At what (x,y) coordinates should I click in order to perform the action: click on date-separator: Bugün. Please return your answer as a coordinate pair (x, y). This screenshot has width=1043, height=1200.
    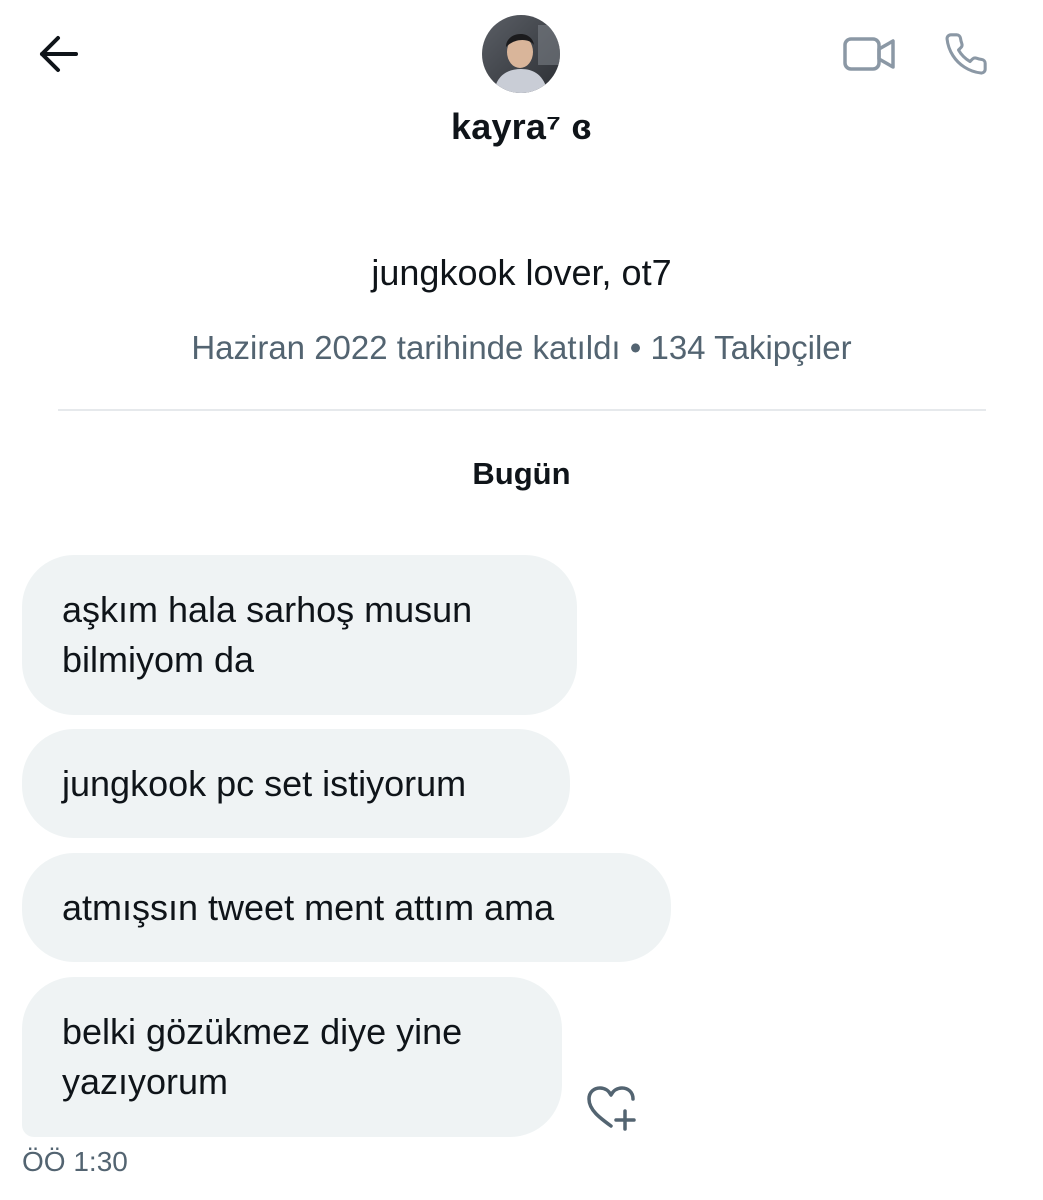
    Looking at the image, I should click on (521, 473).